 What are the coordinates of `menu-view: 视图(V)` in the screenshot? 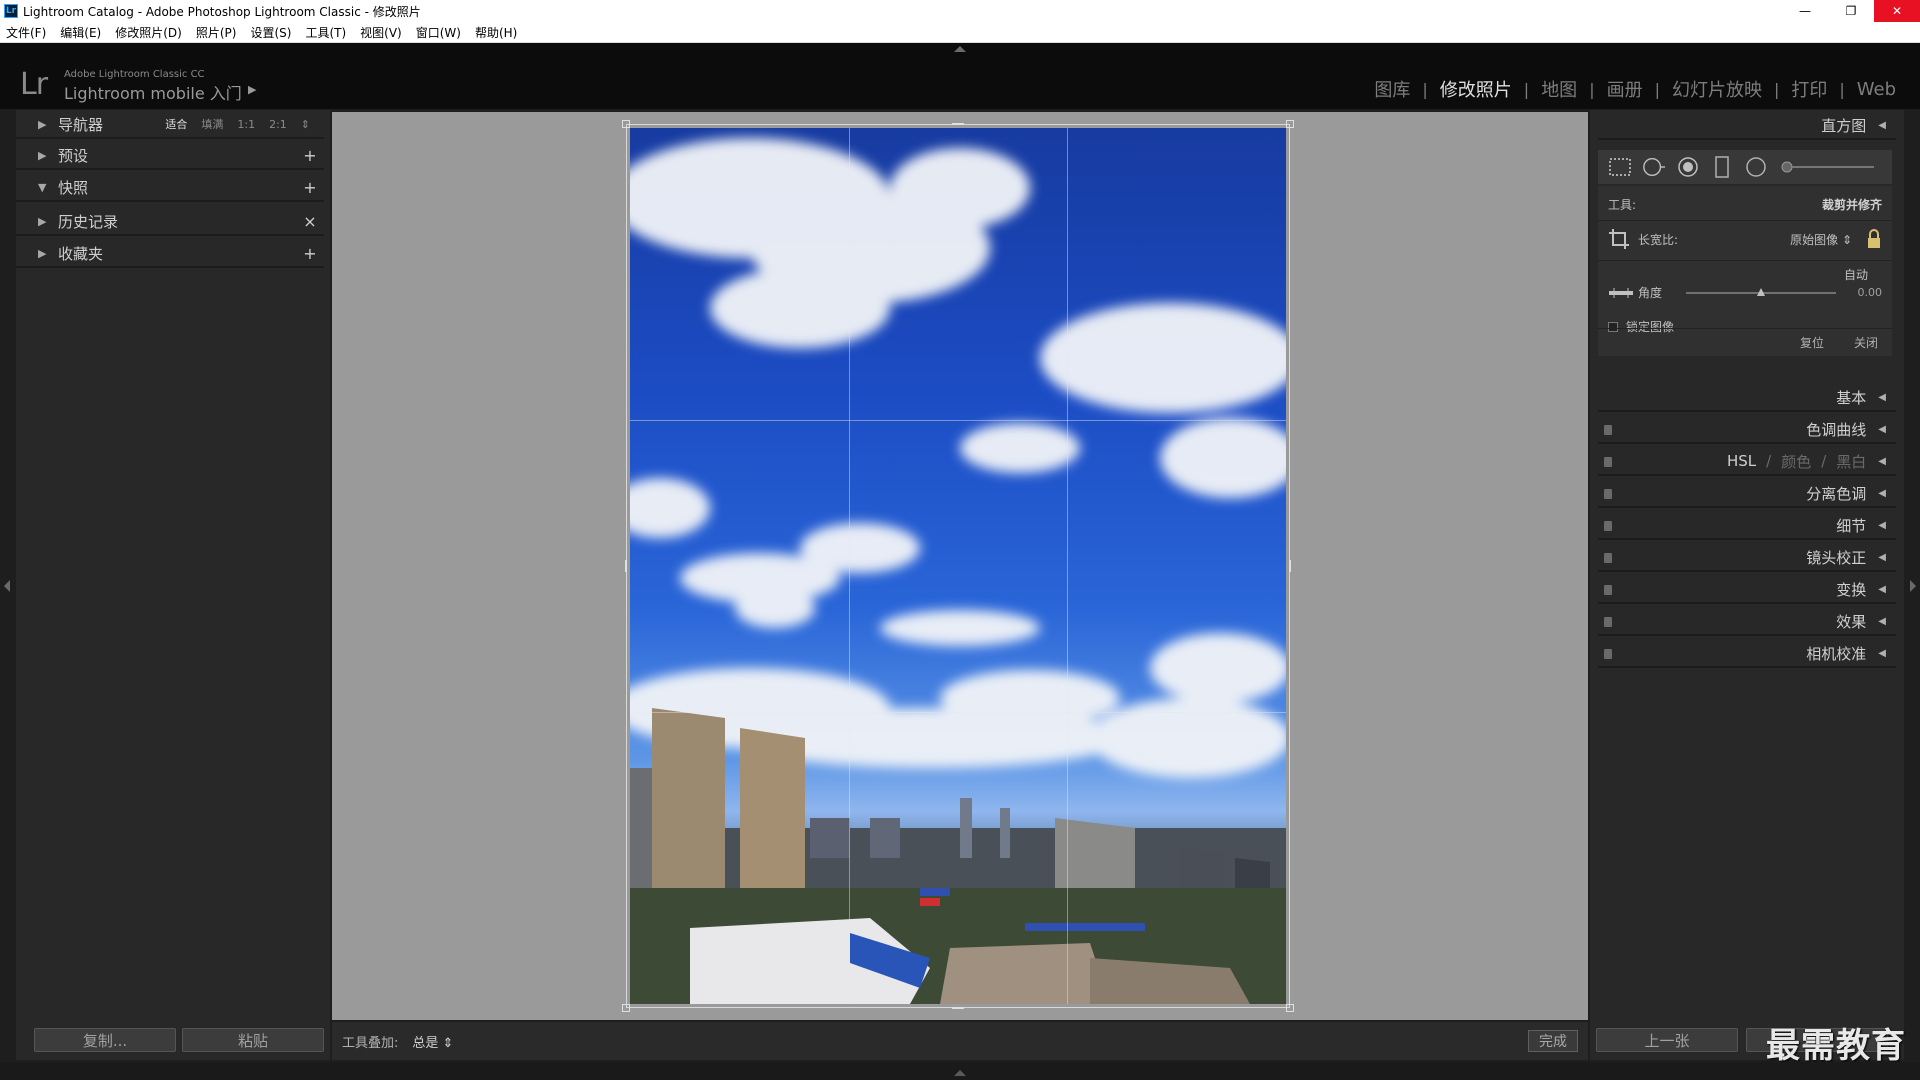 It's located at (381, 32).